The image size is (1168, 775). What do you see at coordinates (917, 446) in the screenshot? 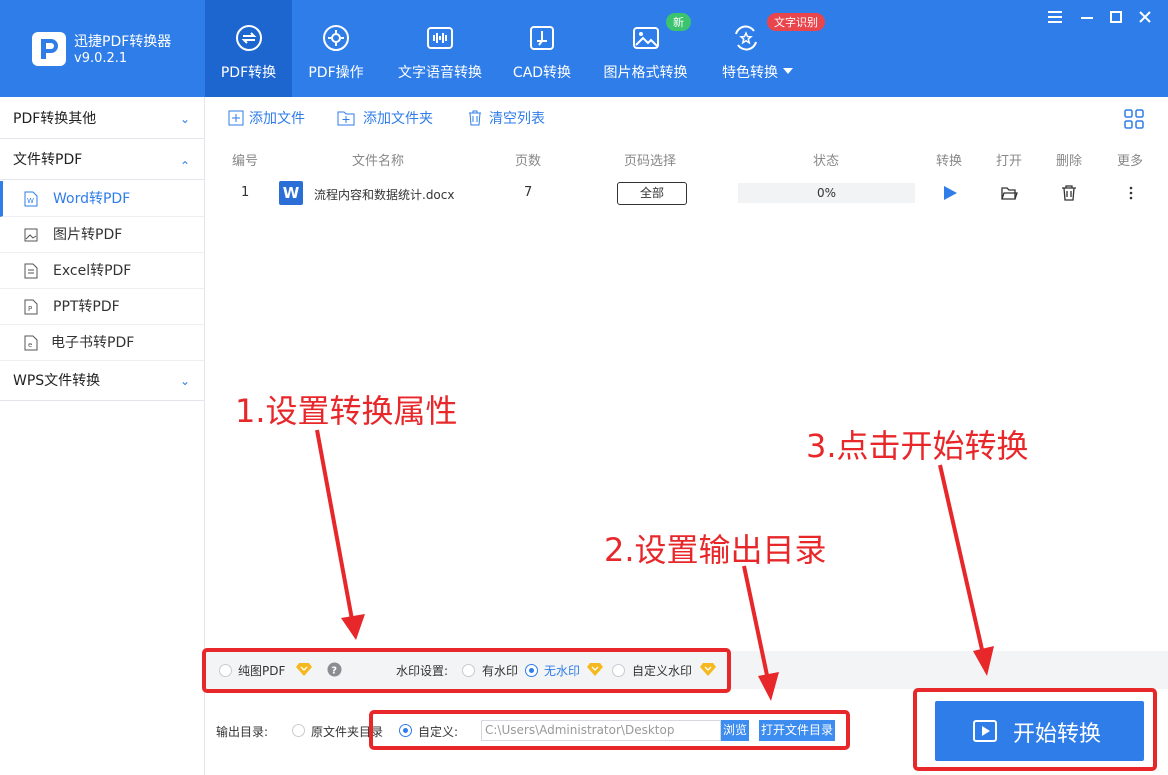
I see `annotation-step3: 3.点击开始转换` at bounding box center [917, 446].